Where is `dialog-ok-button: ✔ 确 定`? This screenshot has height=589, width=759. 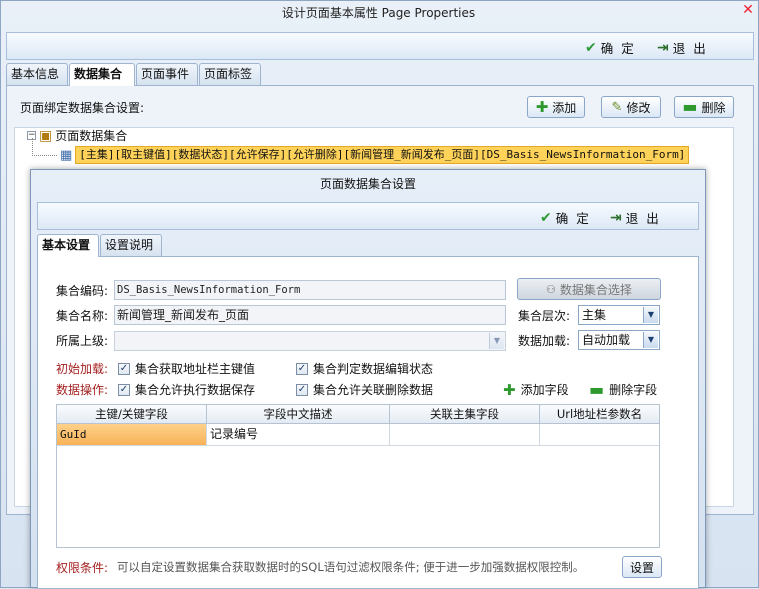 dialog-ok-button: ✔ 确 定 is located at coordinates (565, 217).